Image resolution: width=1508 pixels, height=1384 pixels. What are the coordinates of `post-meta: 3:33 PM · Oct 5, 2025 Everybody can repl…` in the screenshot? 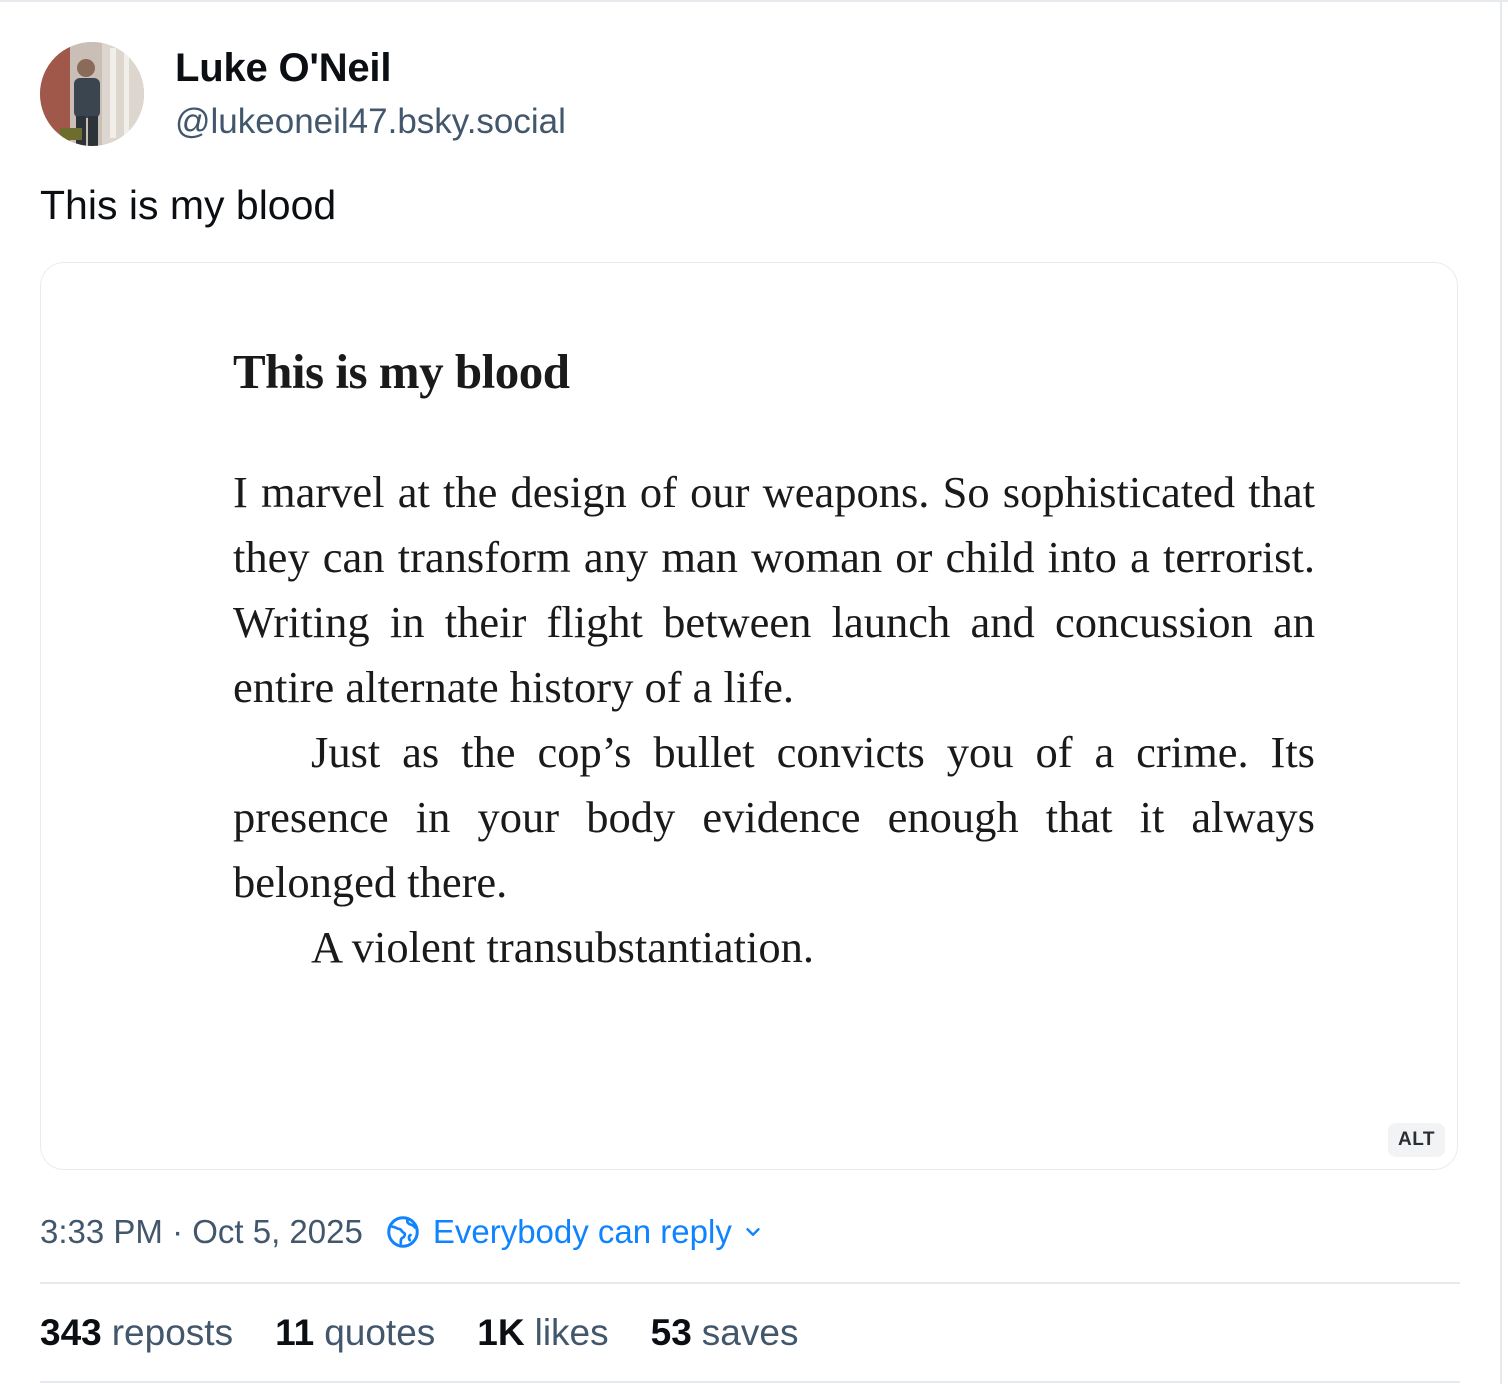 It's located at (402, 1232).